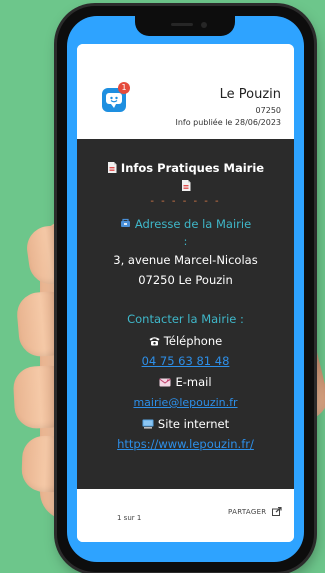 The height and width of the screenshot is (573, 325). I want to click on address-title: Adresse de la Mairie, so click(185, 224).